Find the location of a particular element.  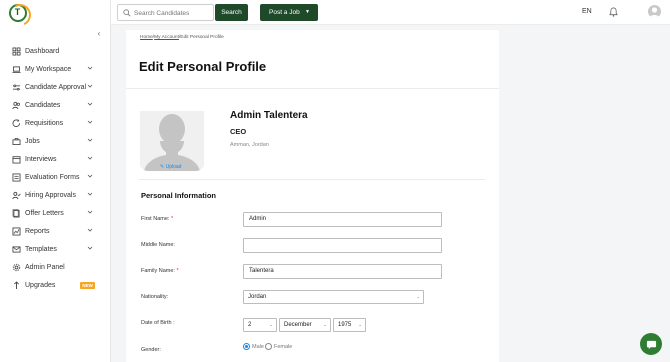

sidebar-item-evaluation-forms: Evaluation Forms is located at coordinates (55, 177).